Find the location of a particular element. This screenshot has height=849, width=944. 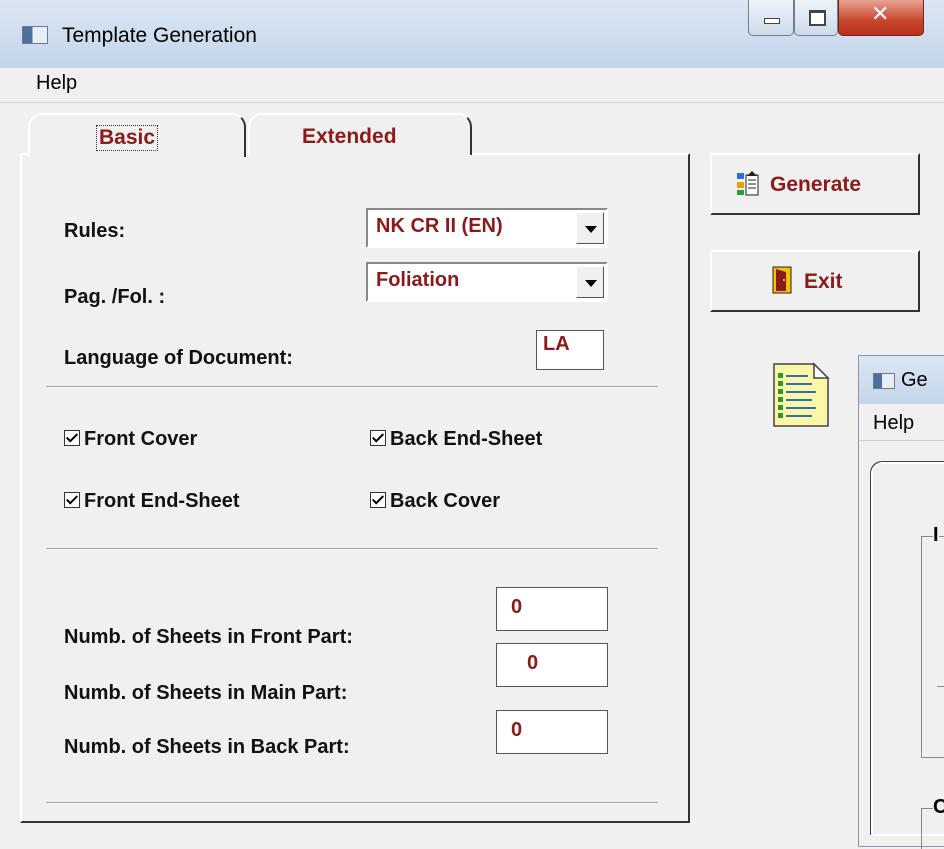

back-cover-checkbox: Back Cover is located at coordinates (435, 501).